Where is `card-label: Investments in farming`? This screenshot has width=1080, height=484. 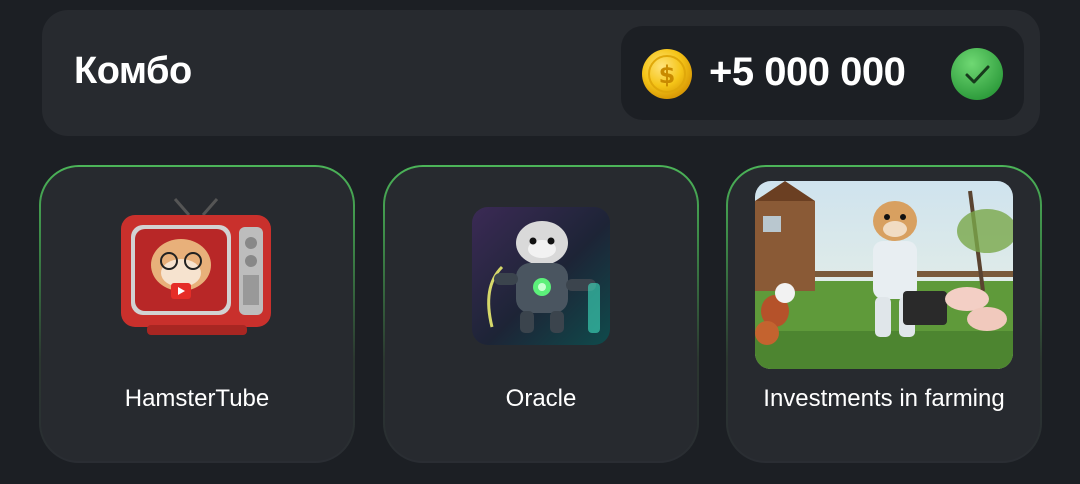
card-label: Investments in farming is located at coordinates (884, 398).